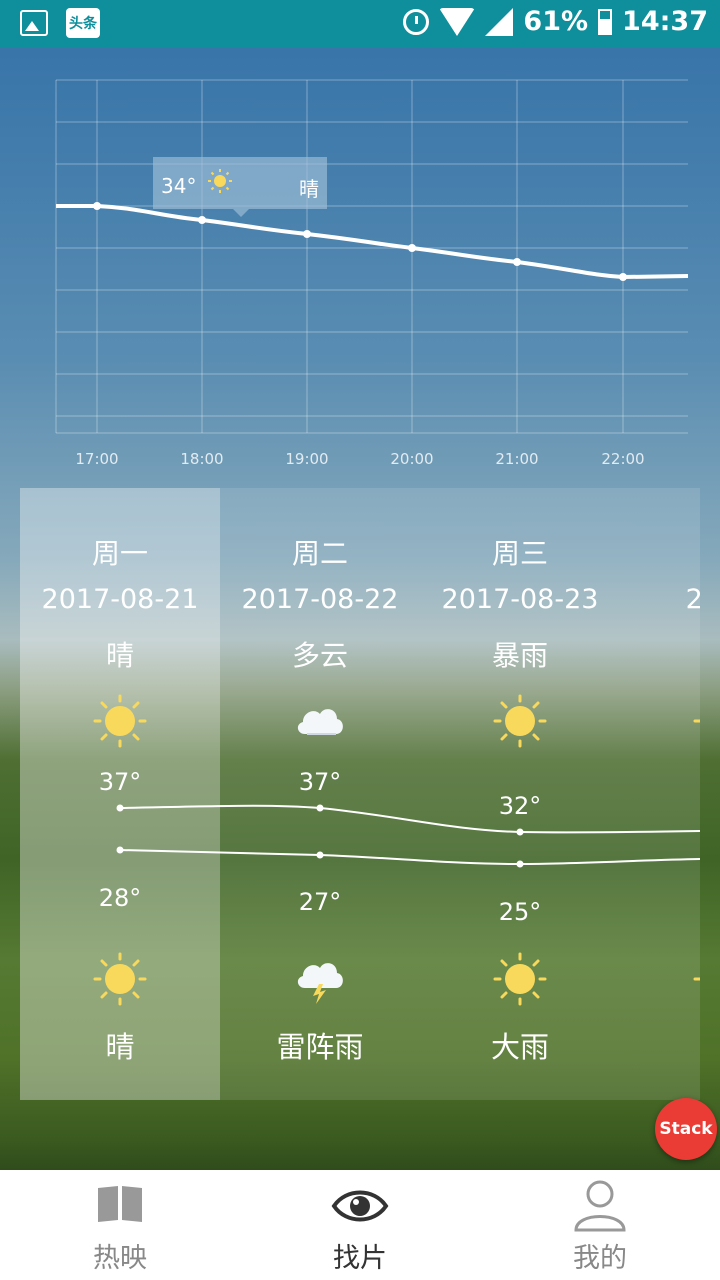  I want to click on bottom-navigation: 热映 找片 我的, so click(360, 1225).